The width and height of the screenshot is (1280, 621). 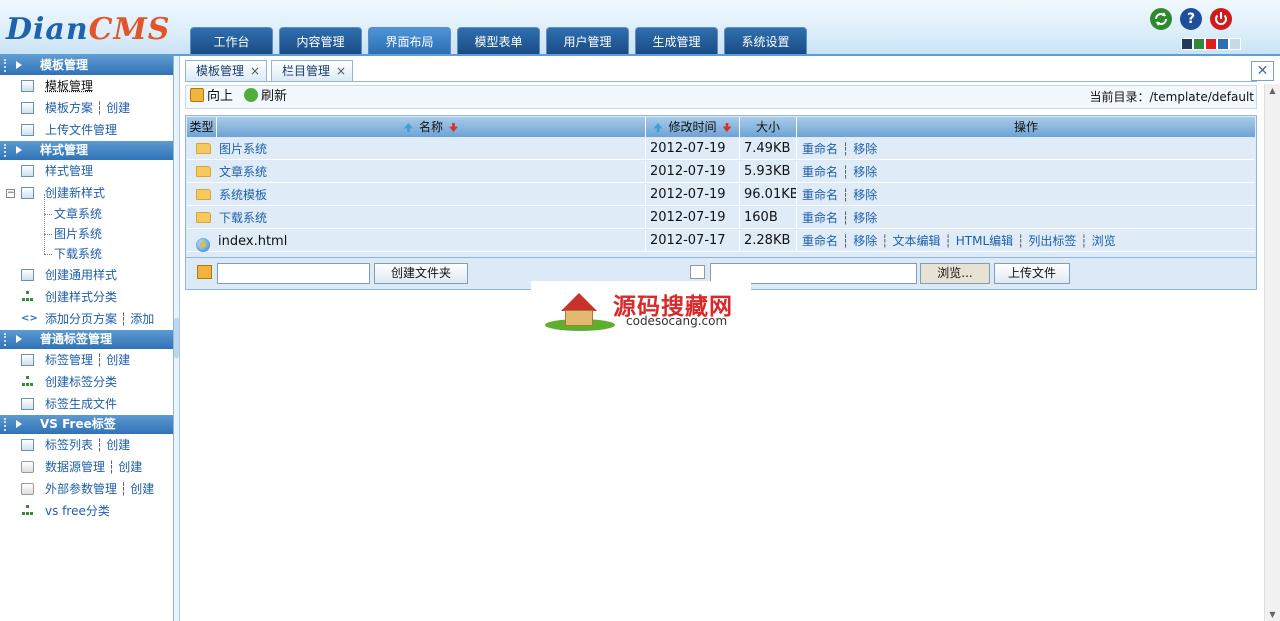 I want to click on sidebar-item-new-style: − 创建新样式, so click(x=86, y=193).